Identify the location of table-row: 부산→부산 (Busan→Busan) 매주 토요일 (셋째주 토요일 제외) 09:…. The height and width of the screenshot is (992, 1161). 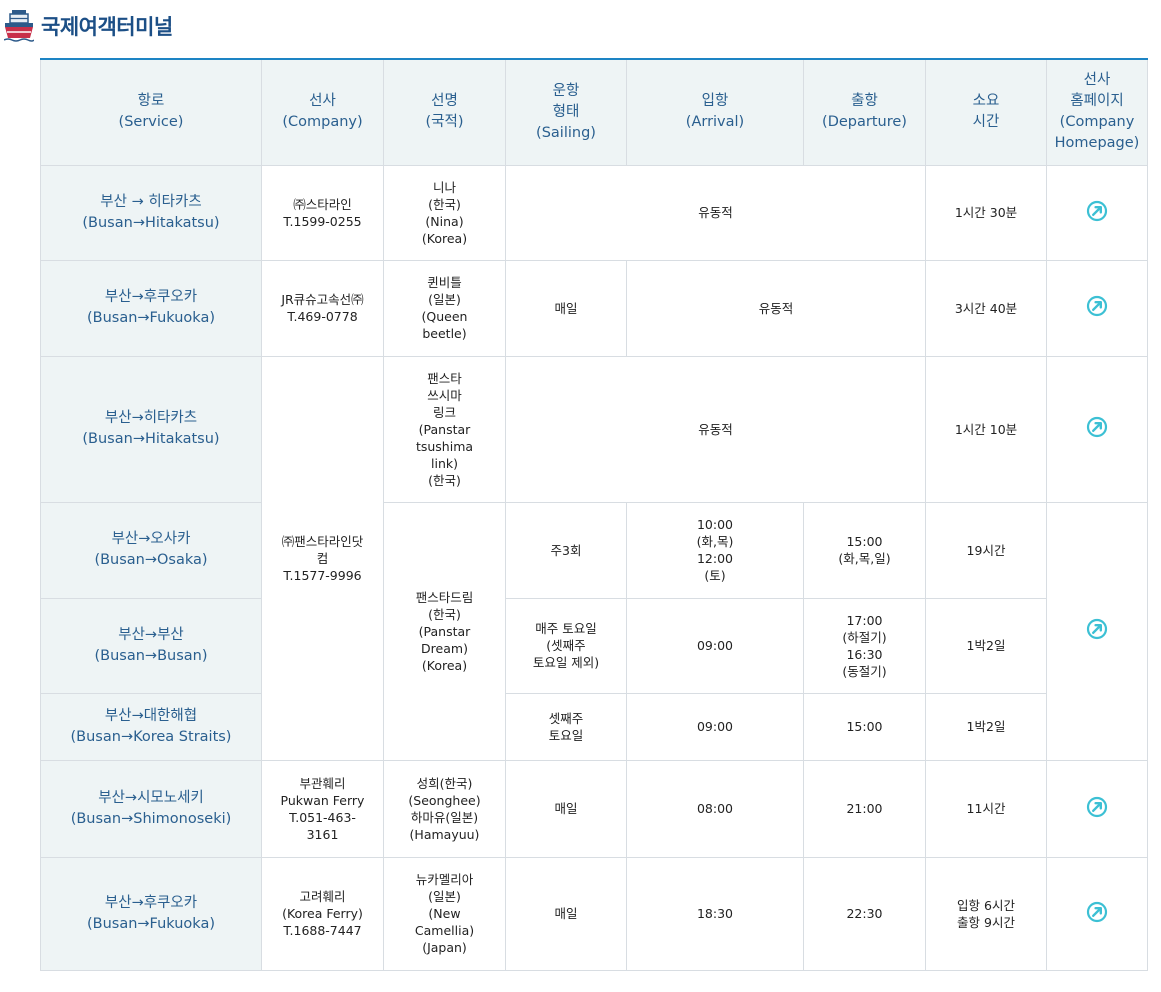
(594, 645).